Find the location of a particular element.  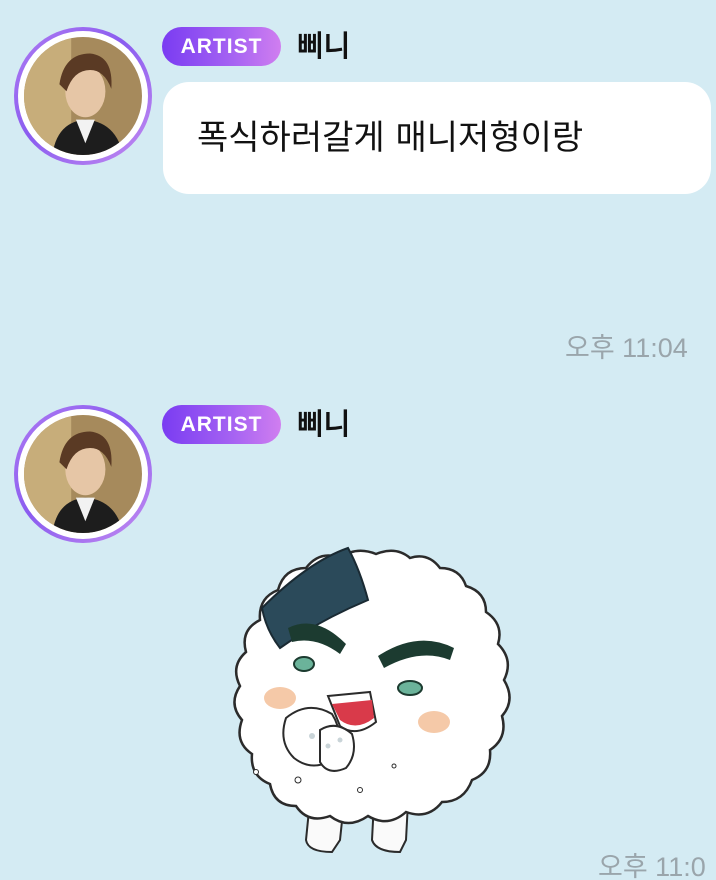

rice-ball-sticker is located at coordinates (376, 698).